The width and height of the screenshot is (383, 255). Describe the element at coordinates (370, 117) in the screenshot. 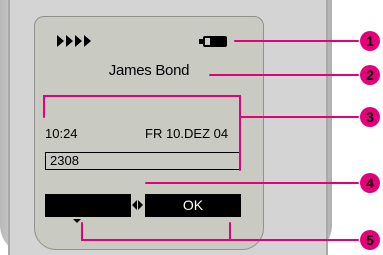

I see `callout-3: 3` at that location.